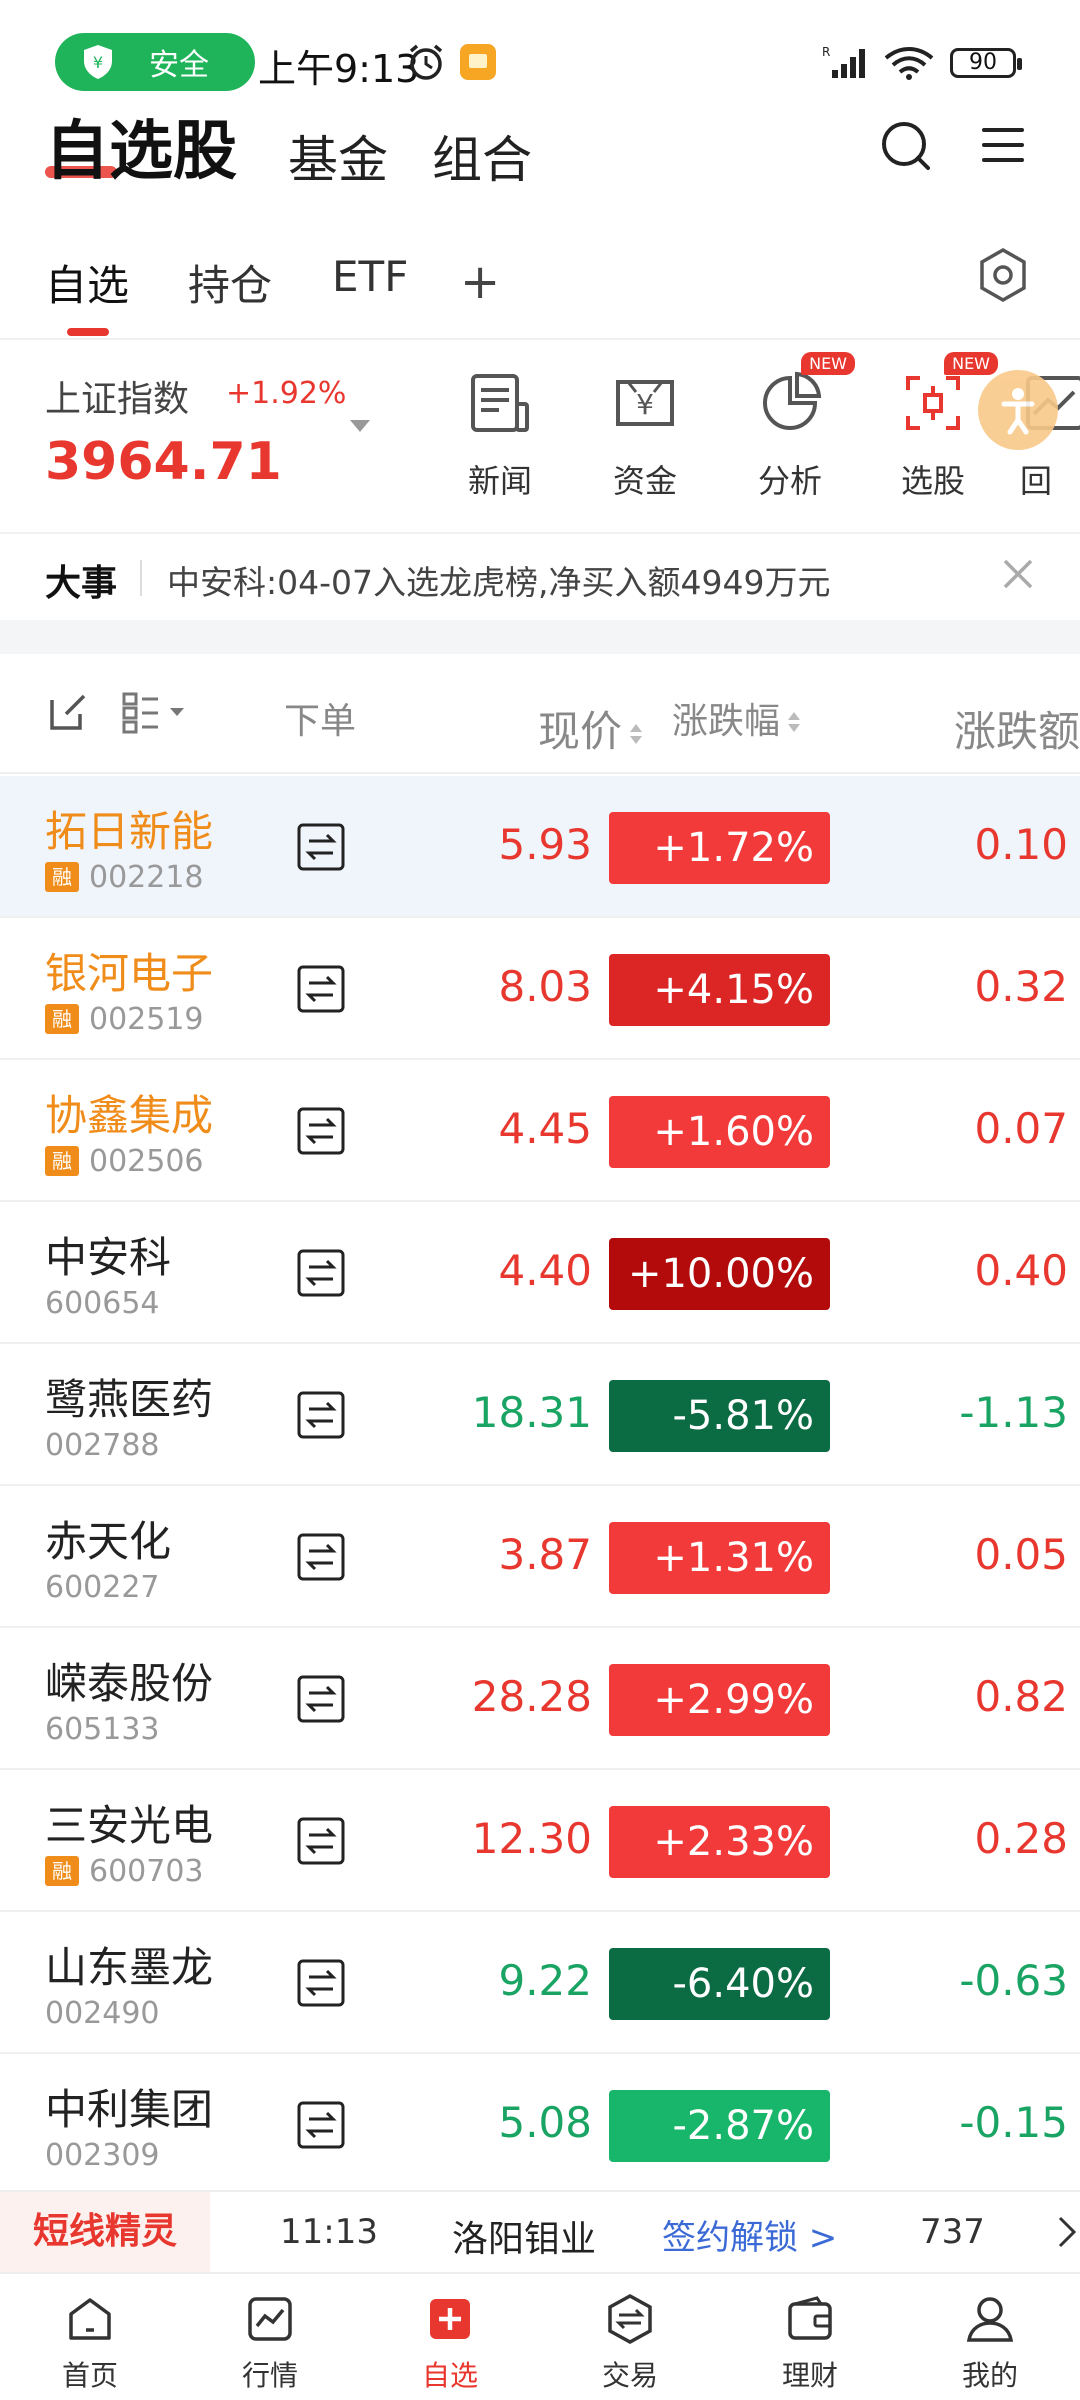 Image resolution: width=1080 pixels, height=2400 pixels. Describe the element at coordinates (932, 481) in the screenshot. I see `quick-stock-pick-label: 选股` at that location.